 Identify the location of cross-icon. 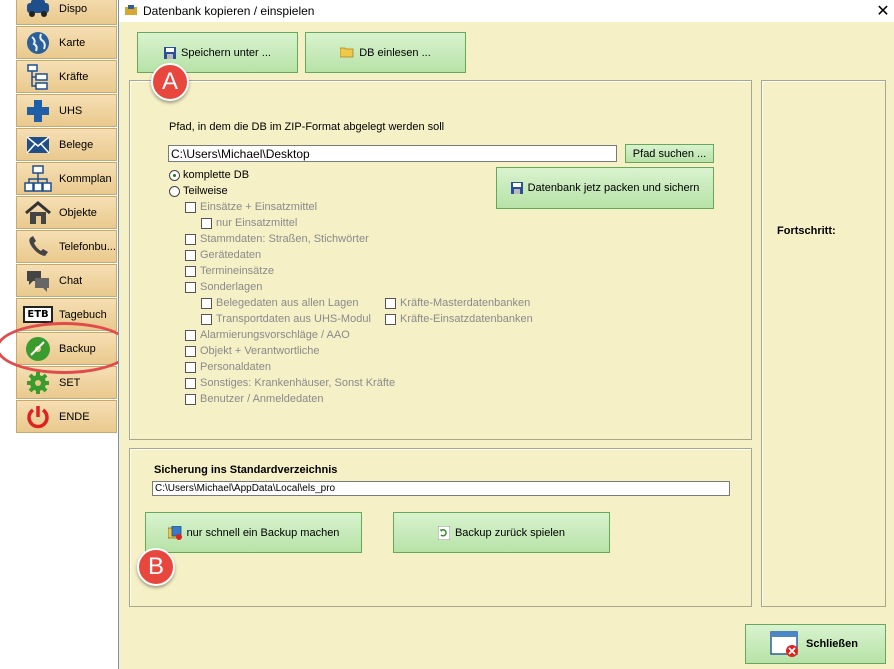
(38, 111).